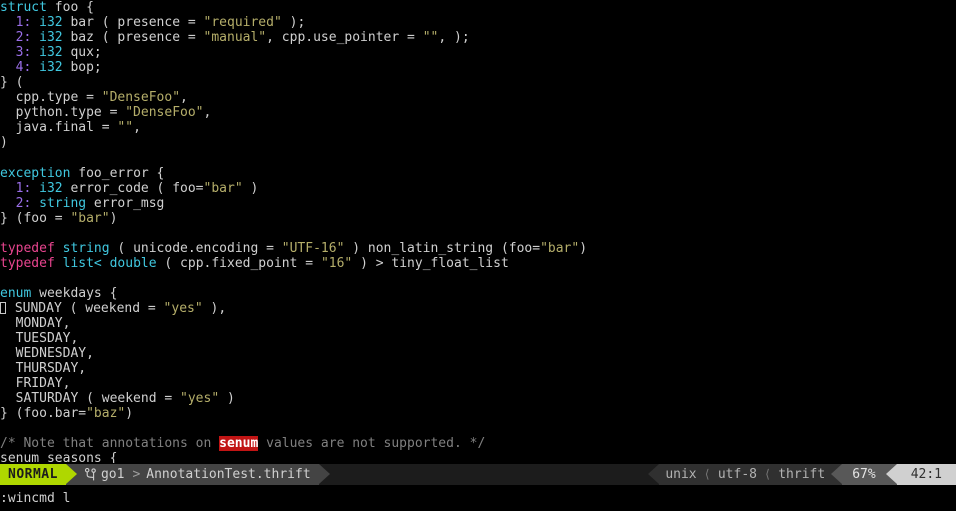  Describe the element at coordinates (293, 23) in the screenshot. I see `code-token: );` at that location.